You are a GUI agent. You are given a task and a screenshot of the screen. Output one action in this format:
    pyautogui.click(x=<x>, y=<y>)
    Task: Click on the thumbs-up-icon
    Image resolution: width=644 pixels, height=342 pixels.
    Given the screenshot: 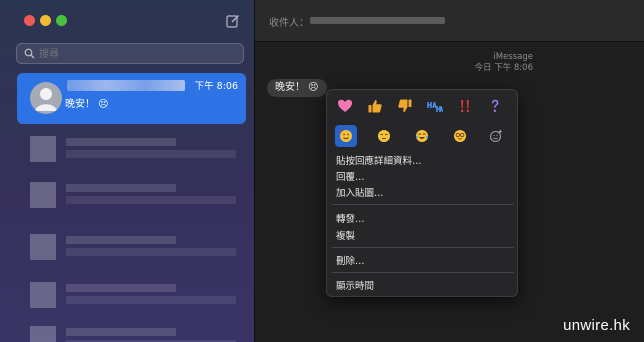 What is the action you would take?
    pyautogui.click(x=375, y=106)
    